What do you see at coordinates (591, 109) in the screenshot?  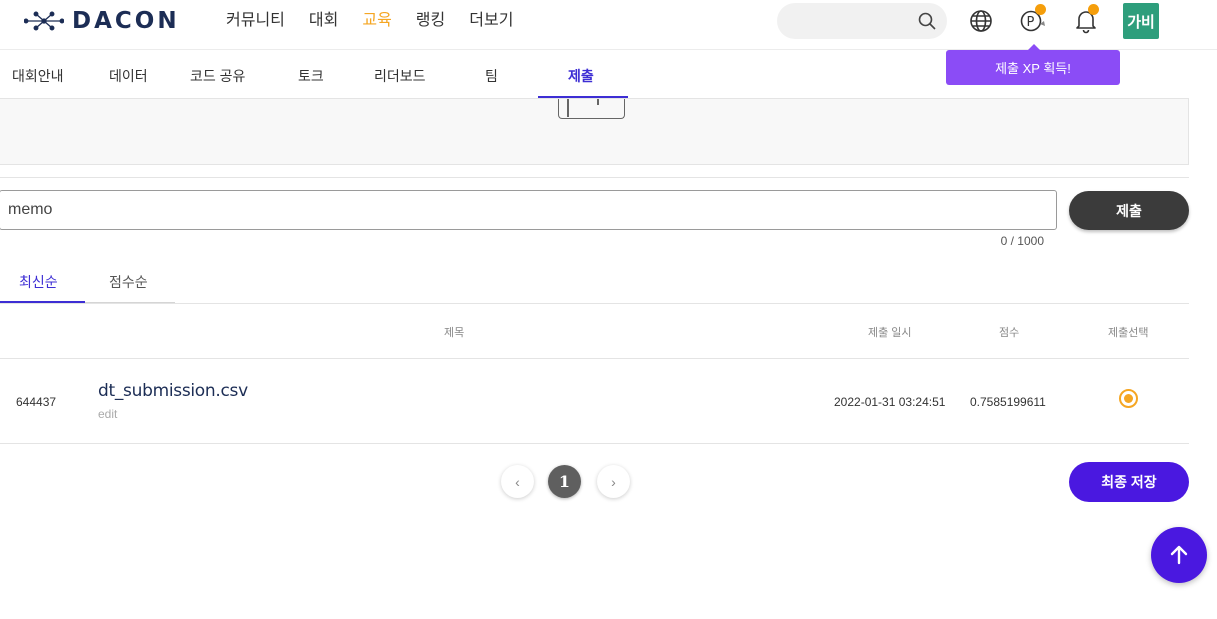 I see `upload-icon` at bounding box center [591, 109].